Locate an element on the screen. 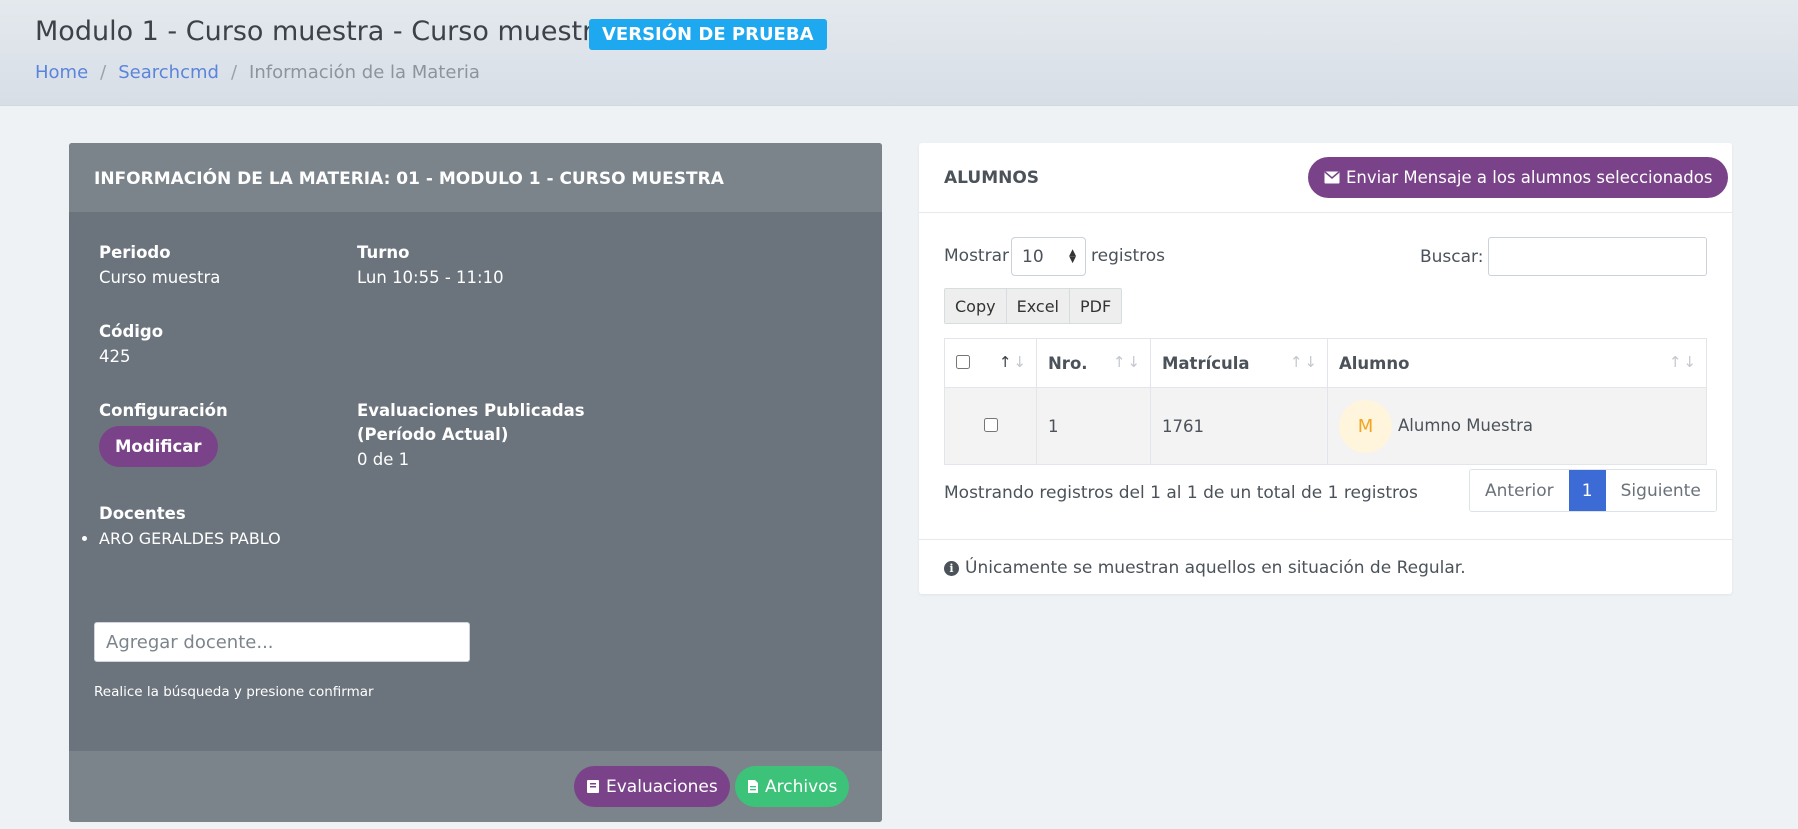  row-checkbox is located at coordinates (990, 424).